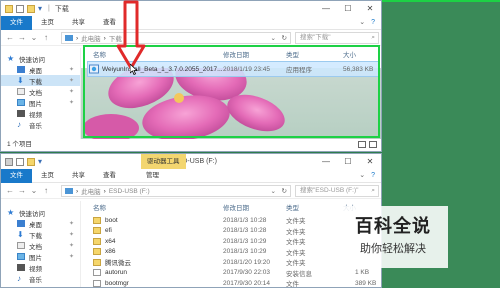 The image size is (500, 288). Describe the element at coordinates (11, 212) in the screenshot. I see `star-icon: ★` at that location.